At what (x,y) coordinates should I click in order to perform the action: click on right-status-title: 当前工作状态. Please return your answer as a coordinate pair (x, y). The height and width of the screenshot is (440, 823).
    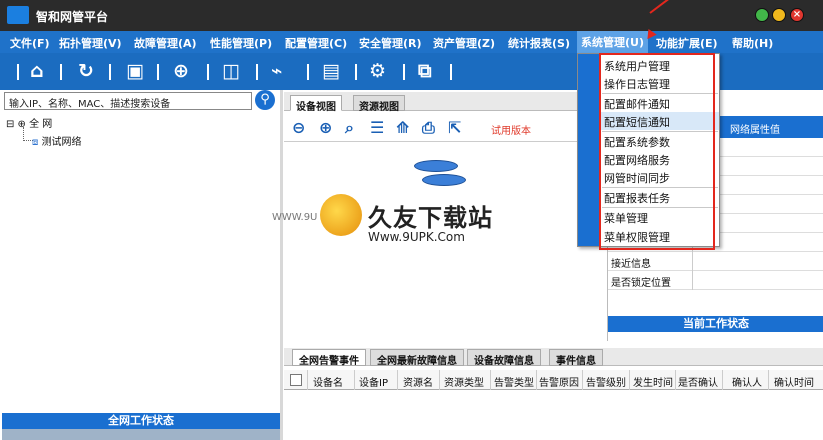
    Looking at the image, I should click on (715, 324).